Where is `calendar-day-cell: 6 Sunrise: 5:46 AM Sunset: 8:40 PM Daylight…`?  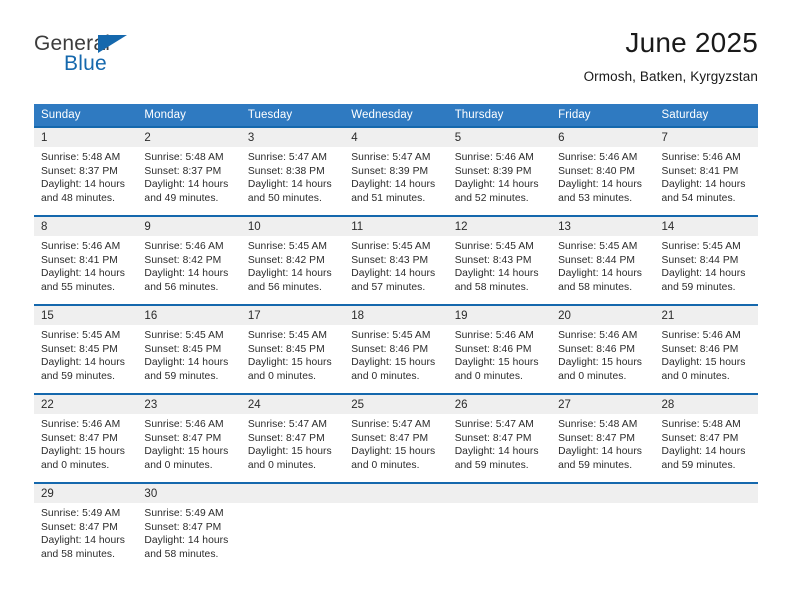
calendar-day-cell: 6 Sunrise: 5:46 AM Sunset: 8:40 PM Daylight… is located at coordinates (603, 171).